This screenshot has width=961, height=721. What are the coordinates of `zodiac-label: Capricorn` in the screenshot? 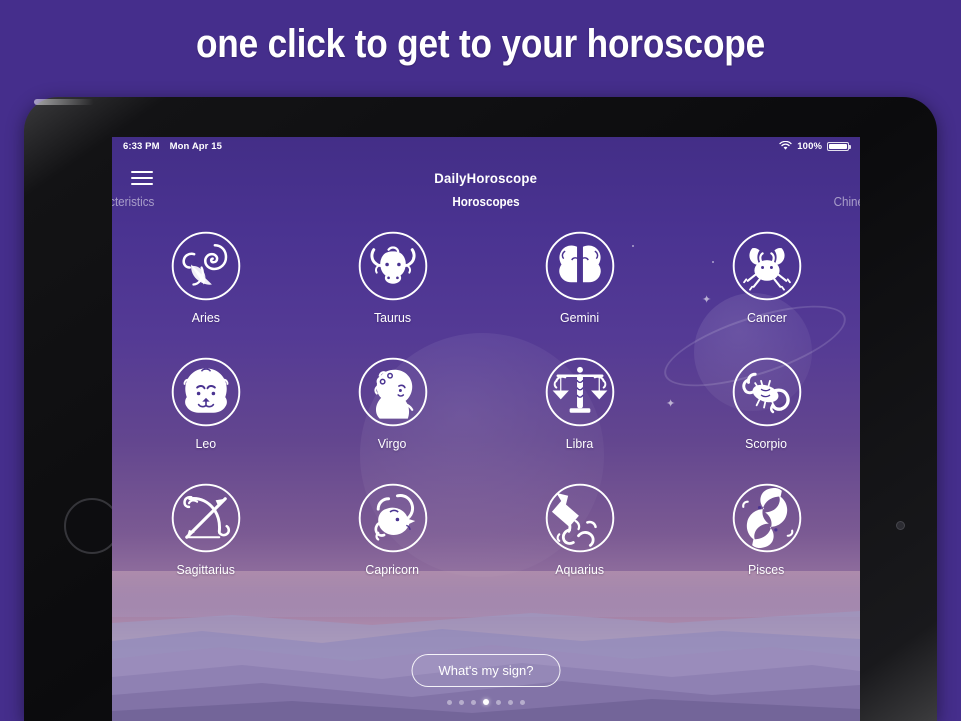 It's located at (392, 569).